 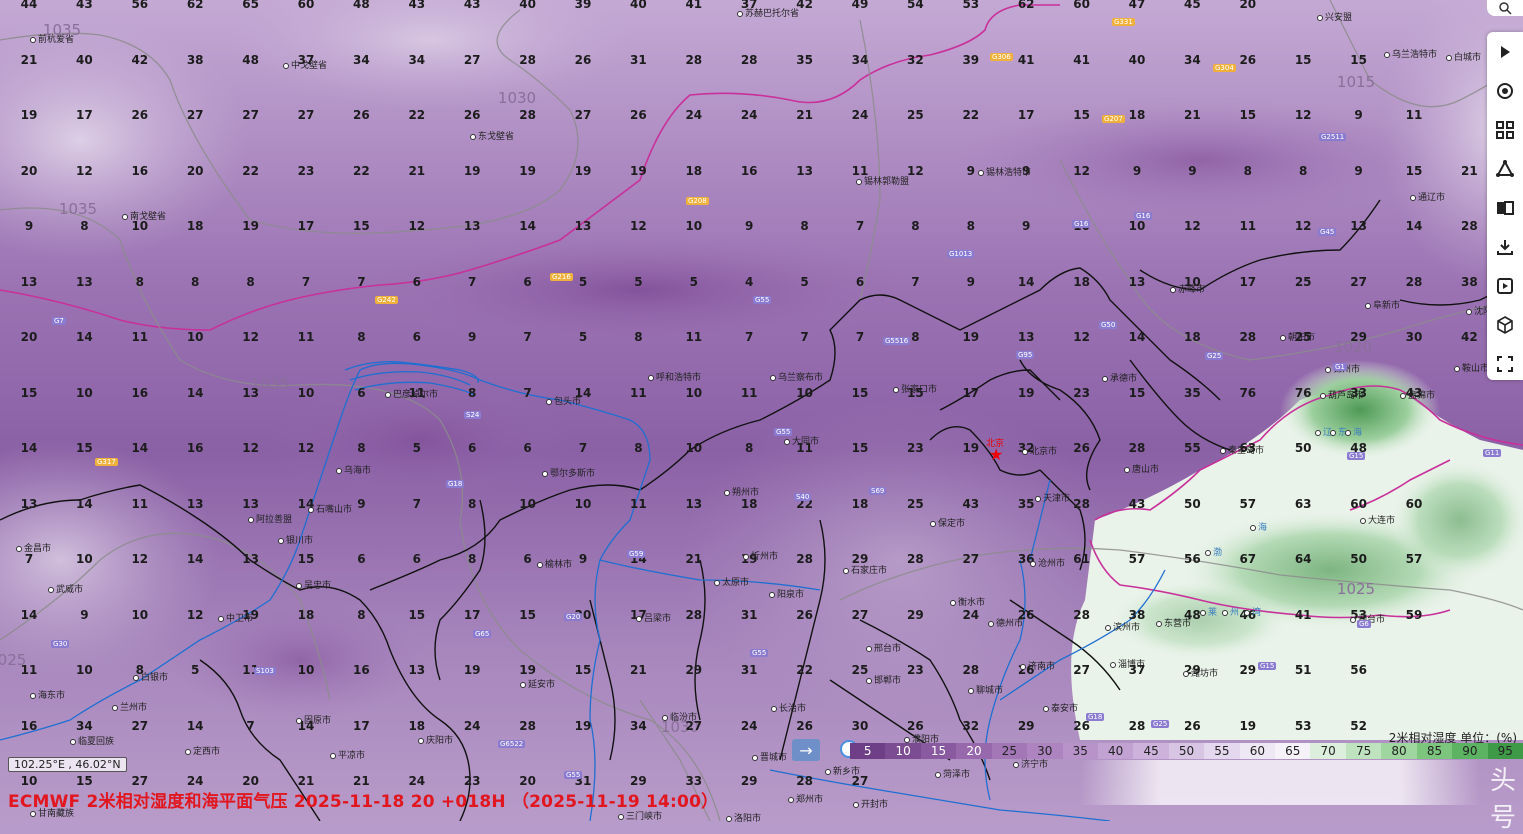 I want to click on grid-icon, so click(x=1505, y=129).